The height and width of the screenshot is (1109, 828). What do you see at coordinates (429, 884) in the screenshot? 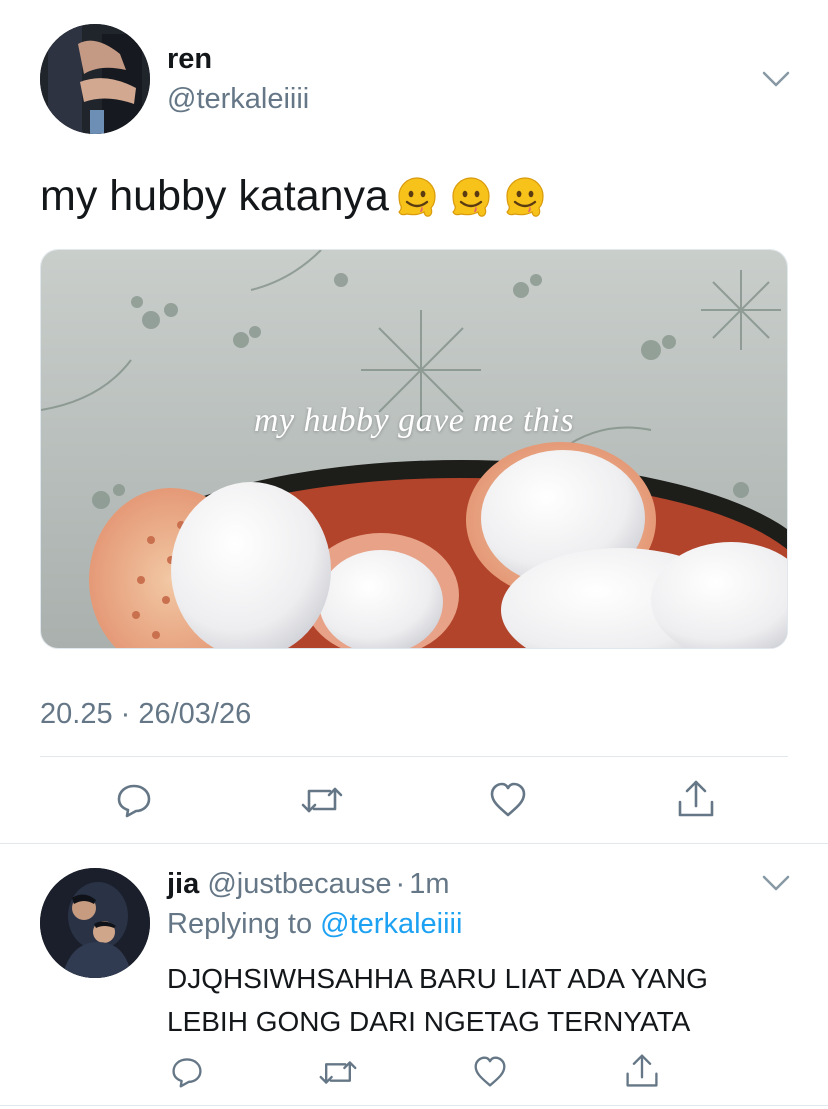
I see `reply-time: 1m` at bounding box center [429, 884].